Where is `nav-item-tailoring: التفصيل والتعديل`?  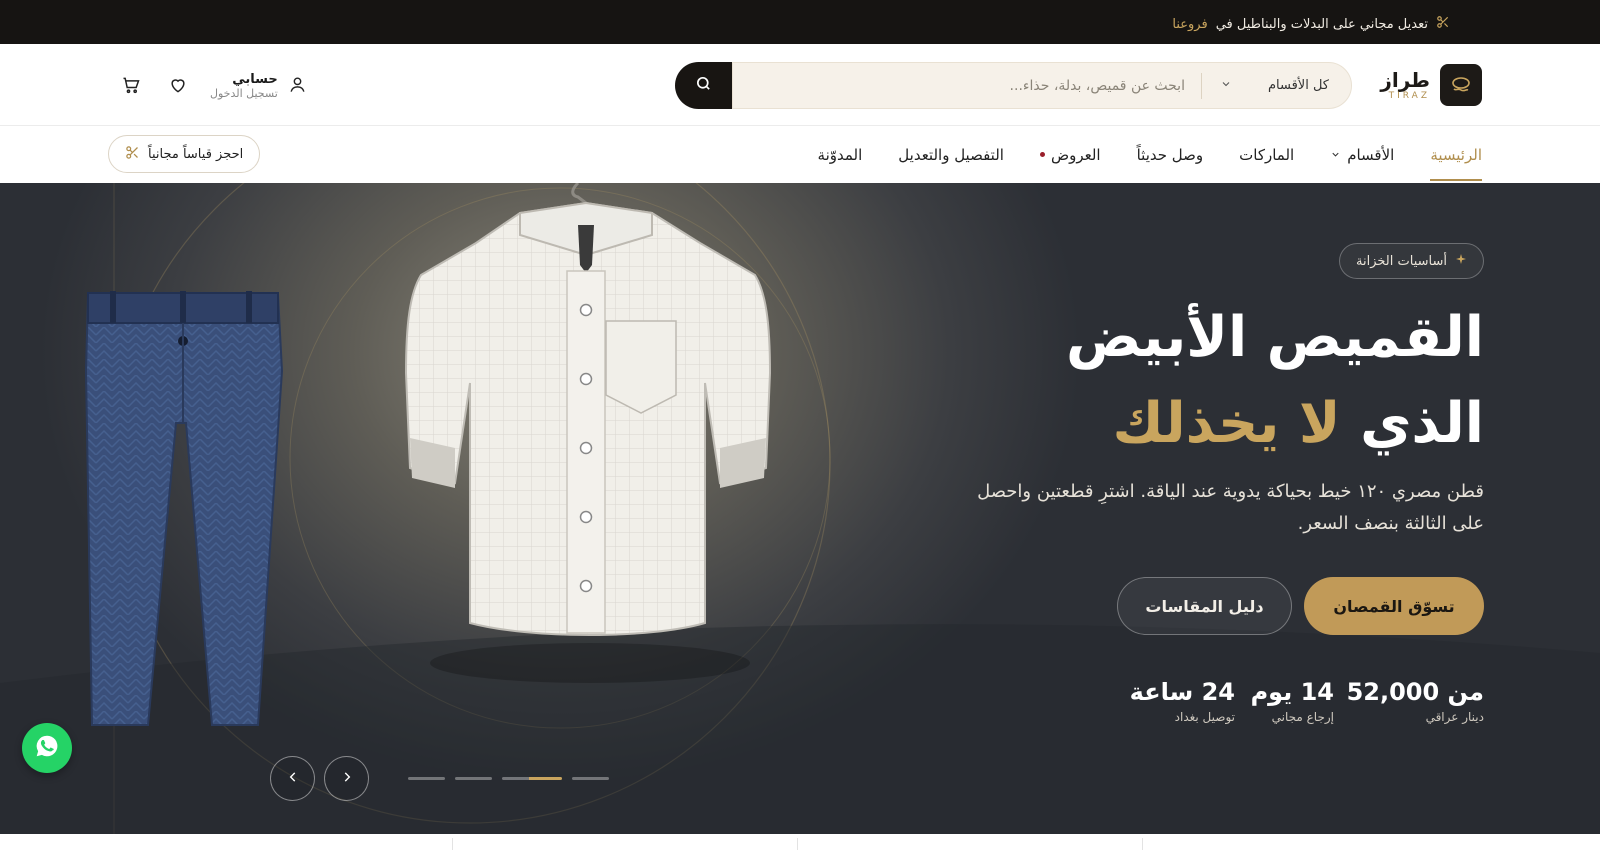 nav-item-tailoring: التفصيل والتعديل is located at coordinates (951, 154).